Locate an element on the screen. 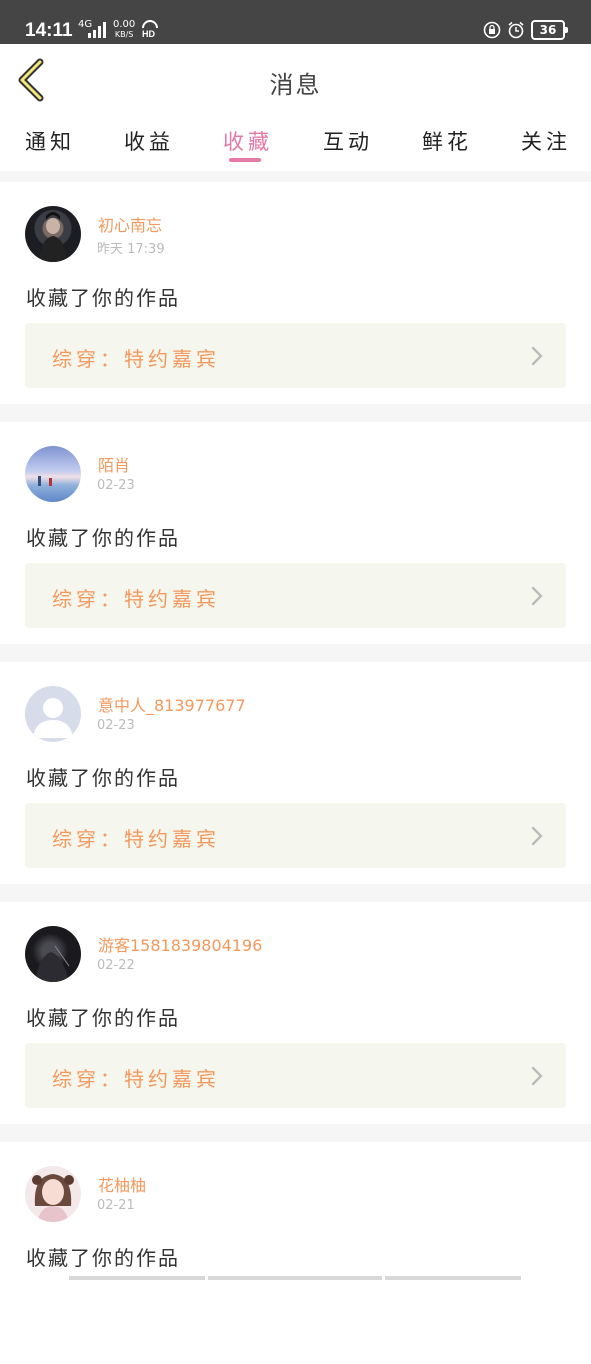  tab-flowers: 鲜花 is located at coordinates (447, 141).